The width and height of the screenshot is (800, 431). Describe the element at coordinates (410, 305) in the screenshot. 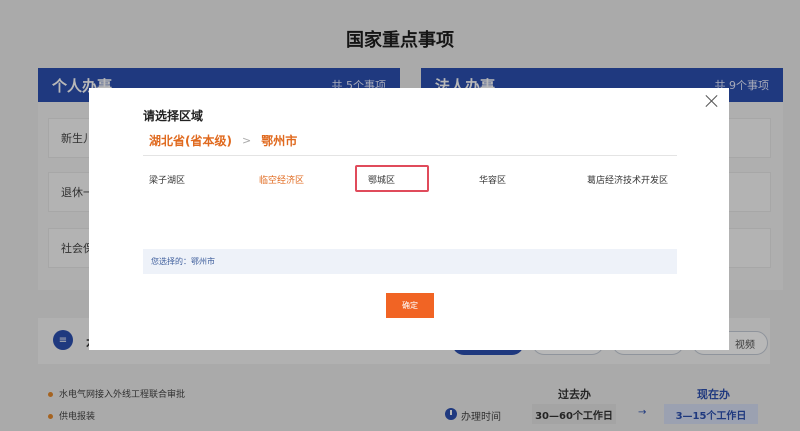

I see `confirm-button: 确定` at that location.